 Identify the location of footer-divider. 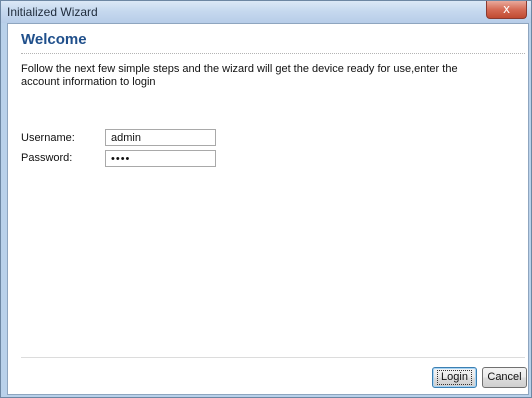
(273, 357).